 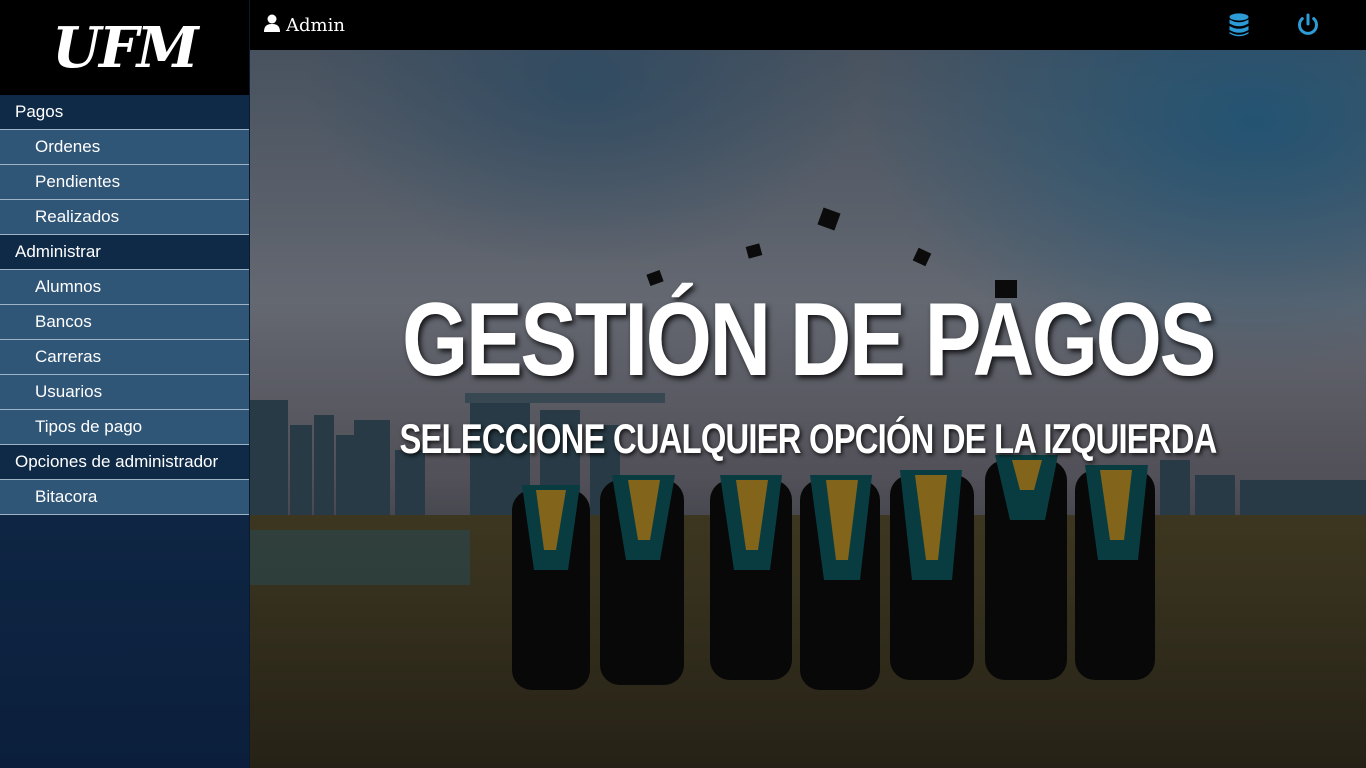 I want to click on logo-text: UFM, so click(x=125, y=47).